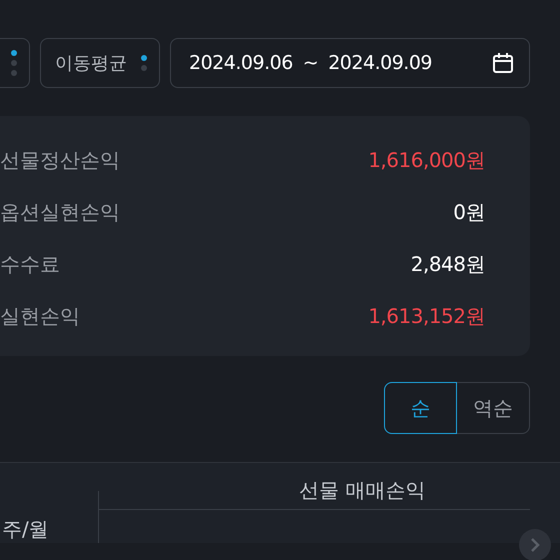  What do you see at coordinates (30, 264) in the screenshot?
I see `summary-label: 수수료` at bounding box center [30, 264].